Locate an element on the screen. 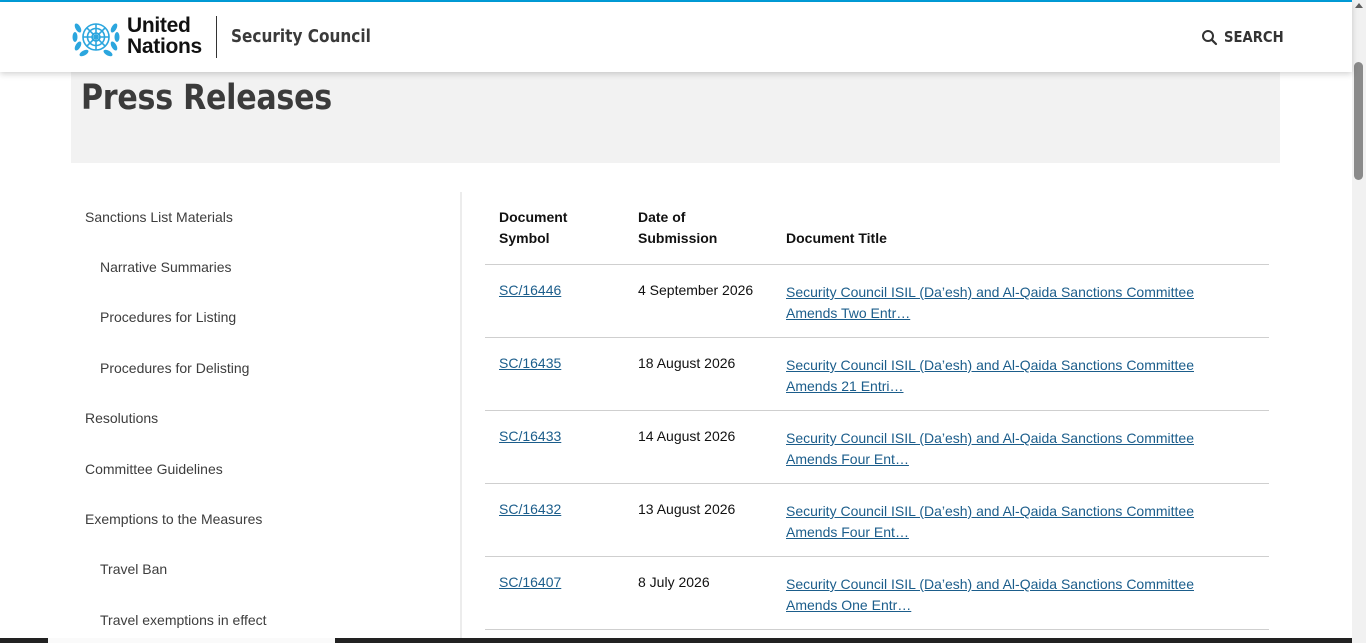 The height and width of the screenshot is (643, 1366). submission-date: 13 August 2026 is located at coordinates (687, 509).